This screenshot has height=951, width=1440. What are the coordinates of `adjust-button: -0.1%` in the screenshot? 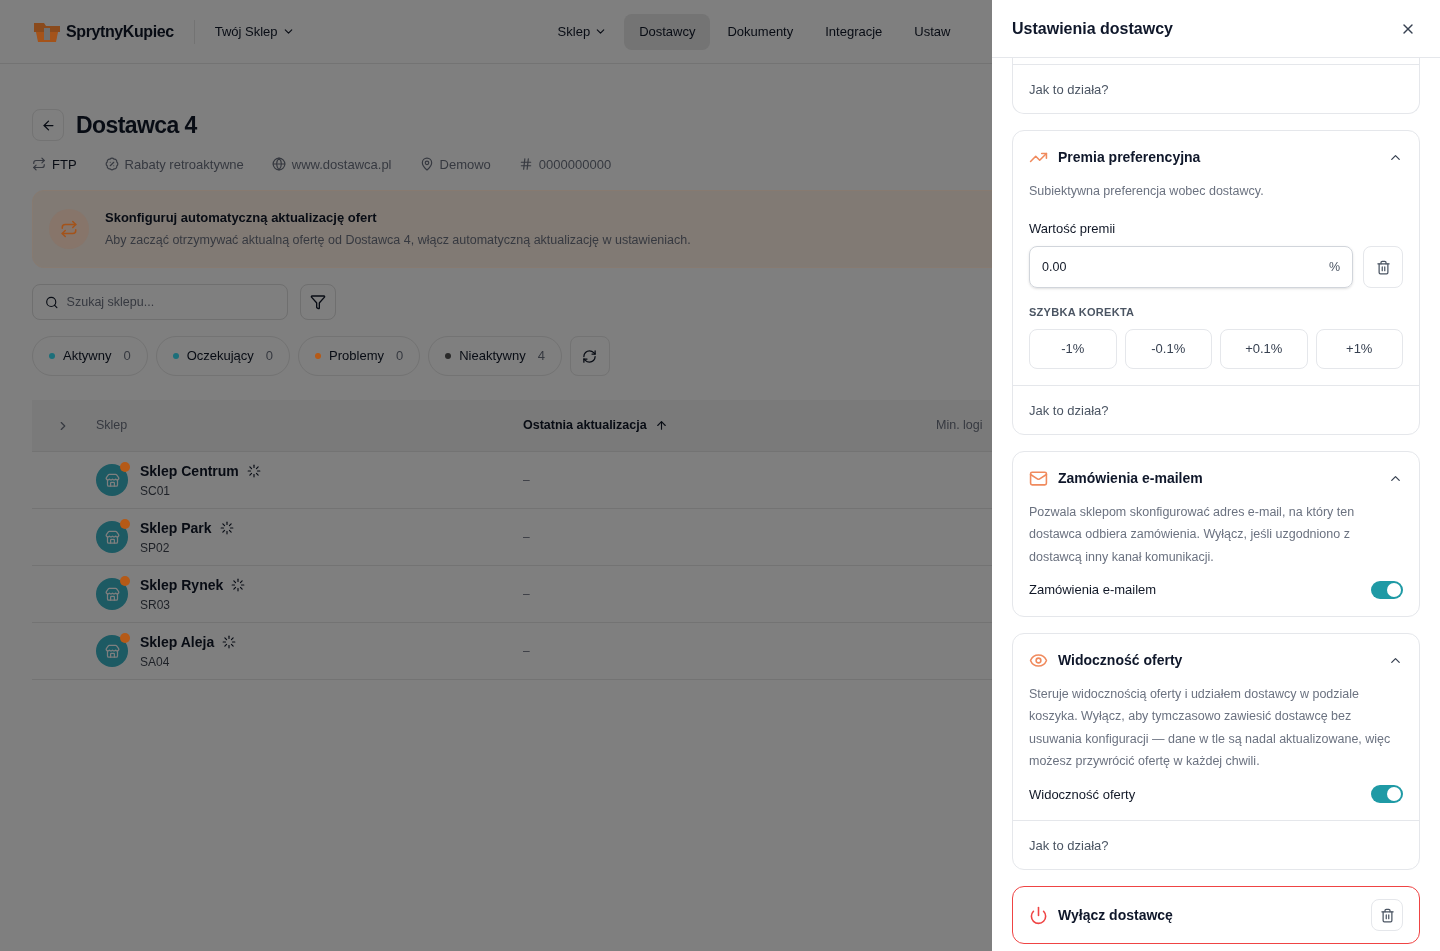 It's located at (1168, 348).